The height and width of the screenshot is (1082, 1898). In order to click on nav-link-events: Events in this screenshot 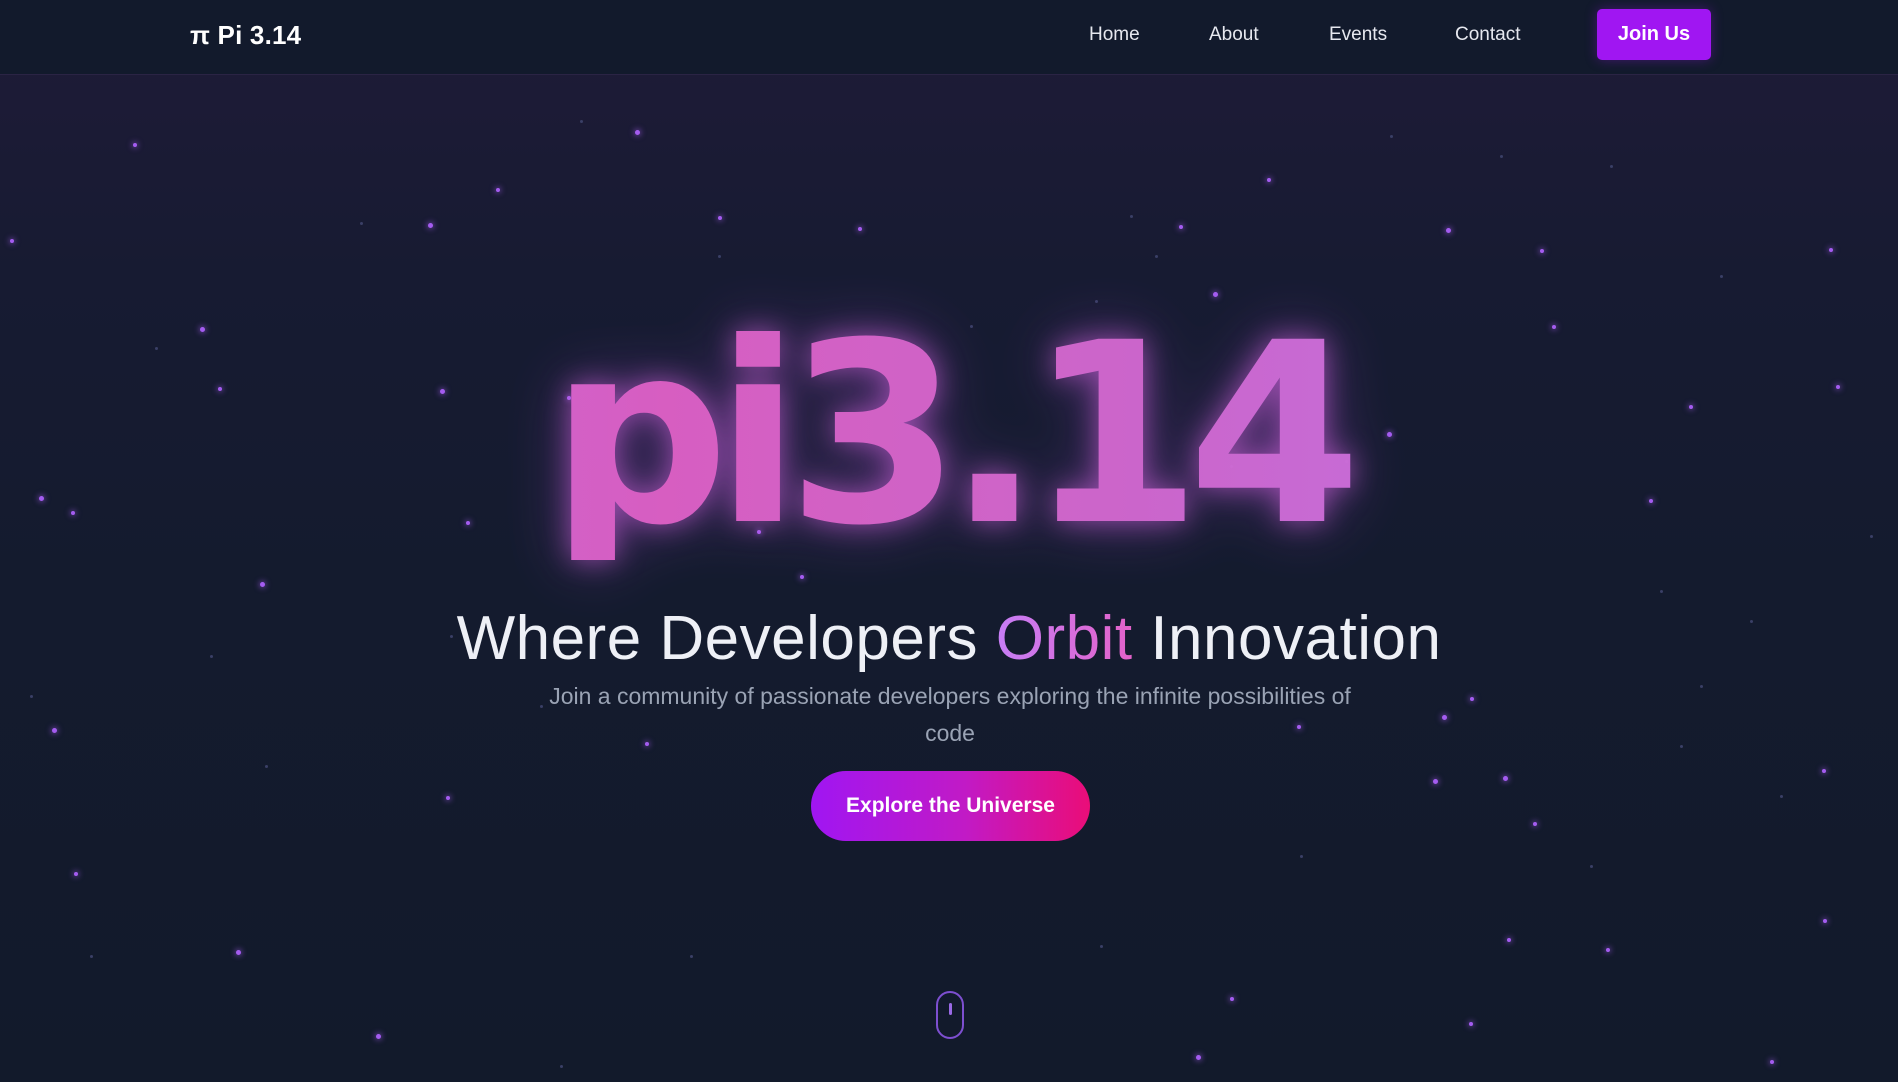, I will do `click(1358, 35)`.